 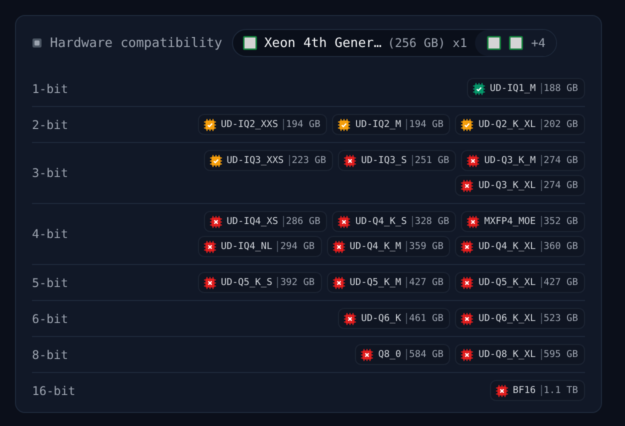 What do you see at coordinates (50, 89) in the screenshot?
I see `bit-label: 1-bit` at bounding box center [50, 89].